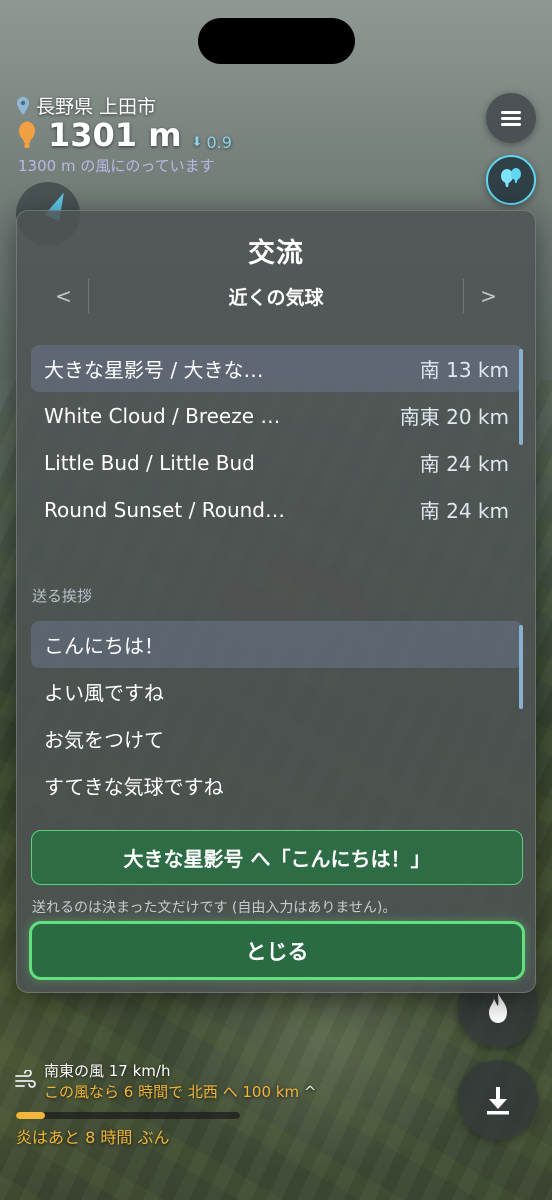 The width and height of the screenshot is (552, 1200). Describe the element at coordinates (27, 134) in the screenshot. I see `balloon-icon` at that location.